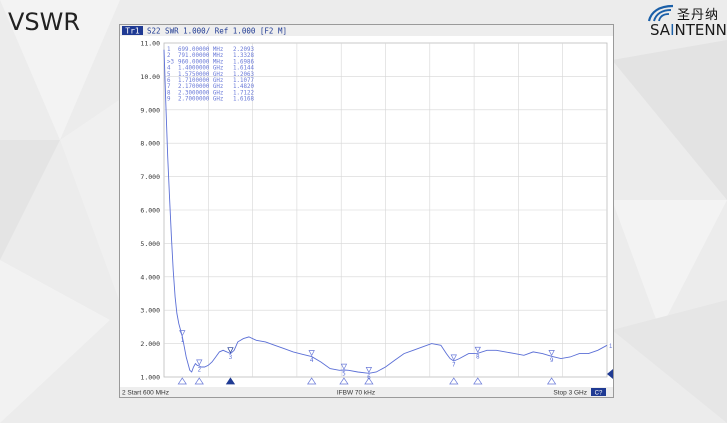  I want to click on y-tick-label: 6.000, so click(150, 211).